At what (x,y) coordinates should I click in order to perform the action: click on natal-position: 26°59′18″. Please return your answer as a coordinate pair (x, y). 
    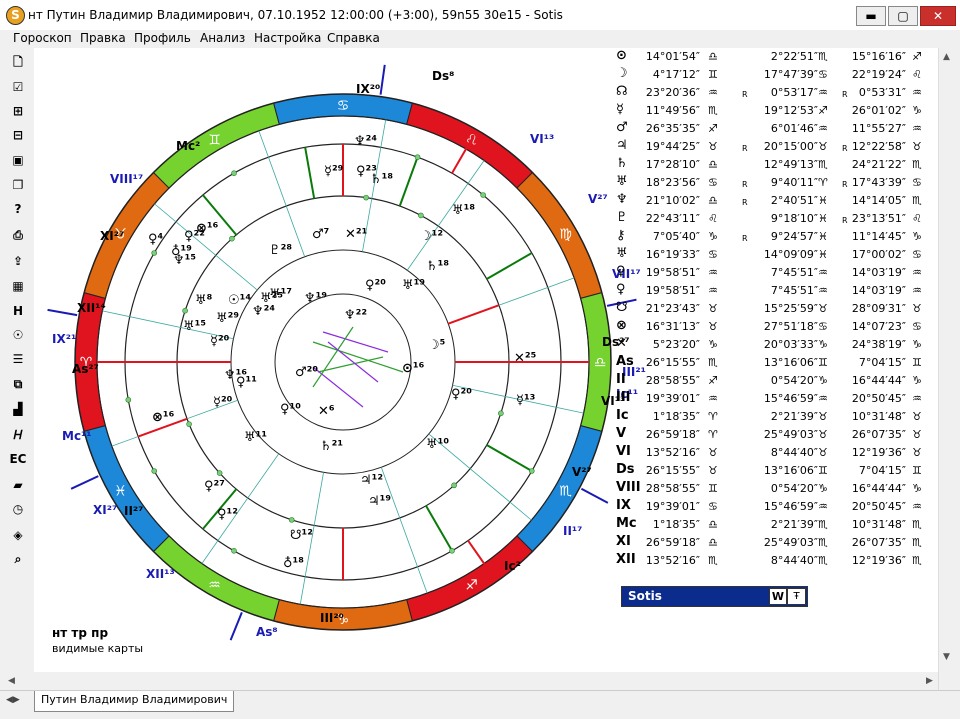
    Looking at the image, I should click on (672, 434).